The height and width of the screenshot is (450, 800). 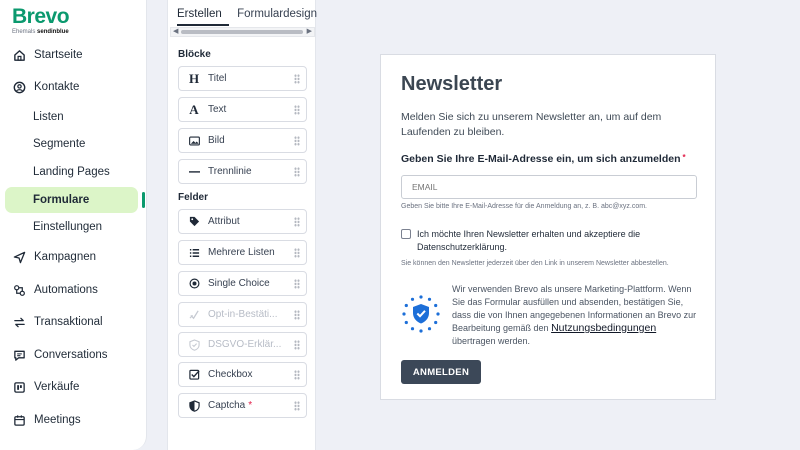 I want to click on tab-formulardesign: Formulardesign, so click(x=277, y=13).